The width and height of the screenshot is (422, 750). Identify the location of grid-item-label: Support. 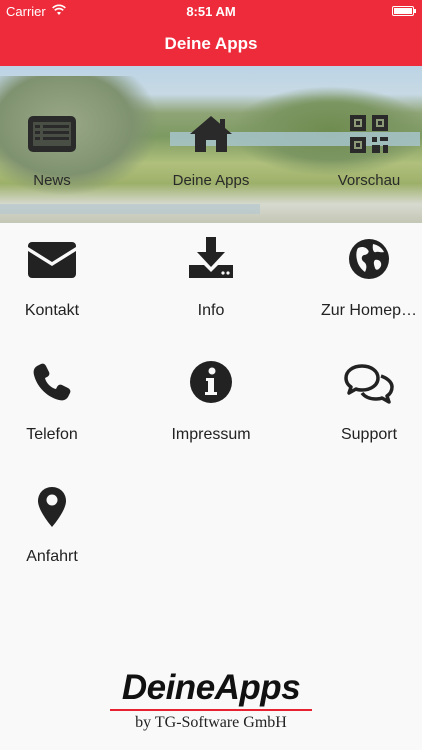
(369, 434).